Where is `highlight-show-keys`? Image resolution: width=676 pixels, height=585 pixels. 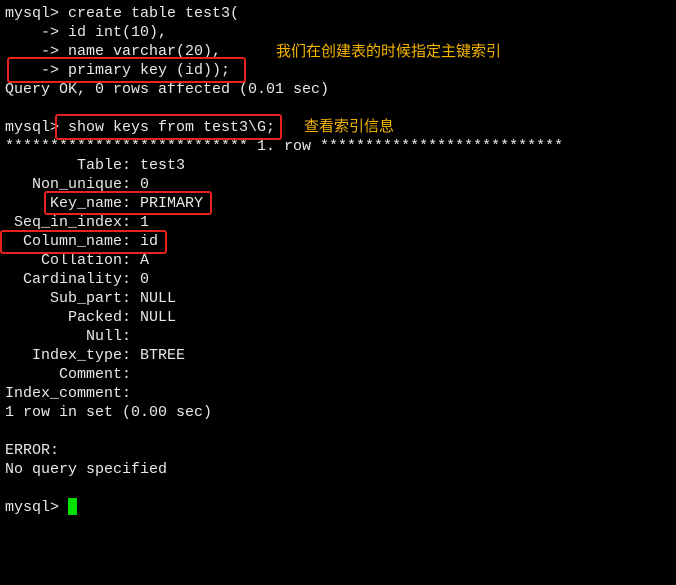 highlight-show-keys is located at coordinates (168, 127).